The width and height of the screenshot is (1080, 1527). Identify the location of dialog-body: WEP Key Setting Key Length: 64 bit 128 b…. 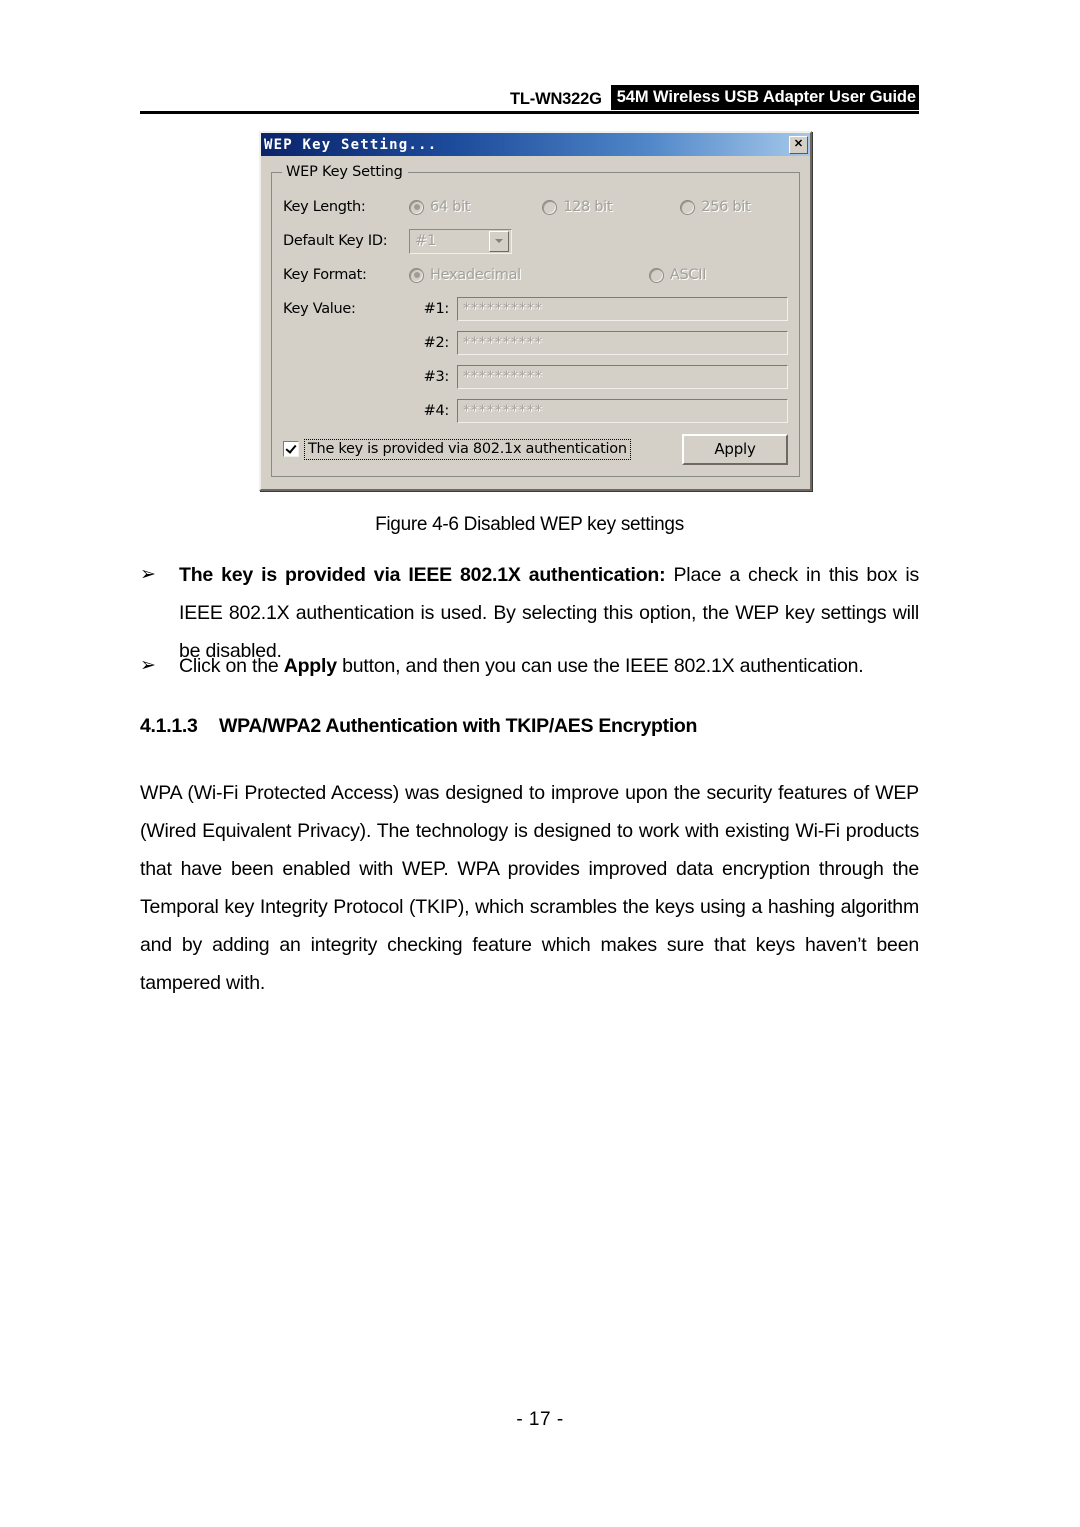
(535, 322).